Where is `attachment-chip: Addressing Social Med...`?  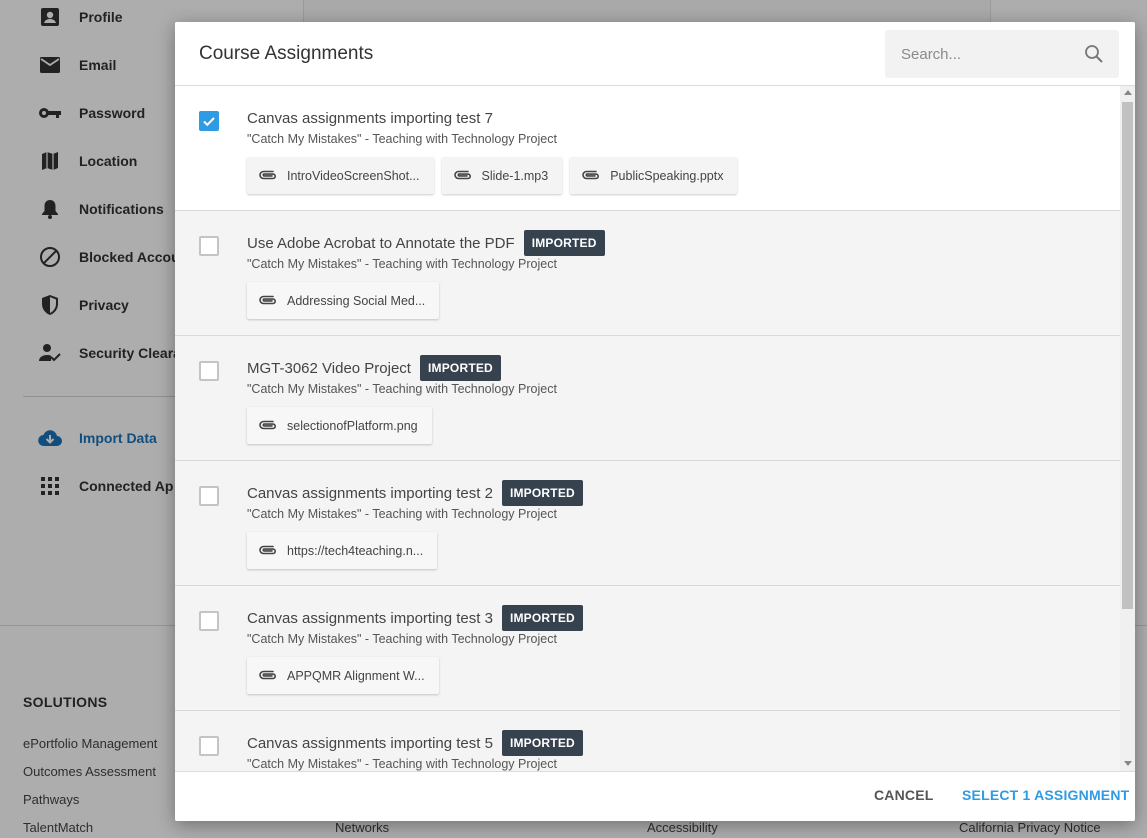 attachment-chip: Addressing Social Med... is located at coordinates (343, 300).